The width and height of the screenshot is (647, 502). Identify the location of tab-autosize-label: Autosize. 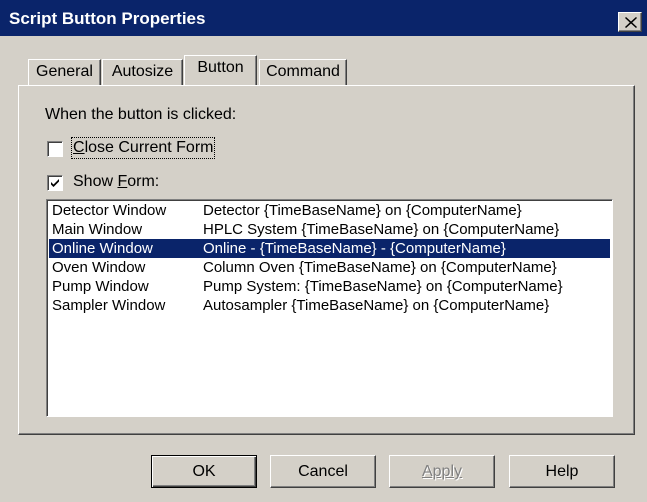
(142, 71).